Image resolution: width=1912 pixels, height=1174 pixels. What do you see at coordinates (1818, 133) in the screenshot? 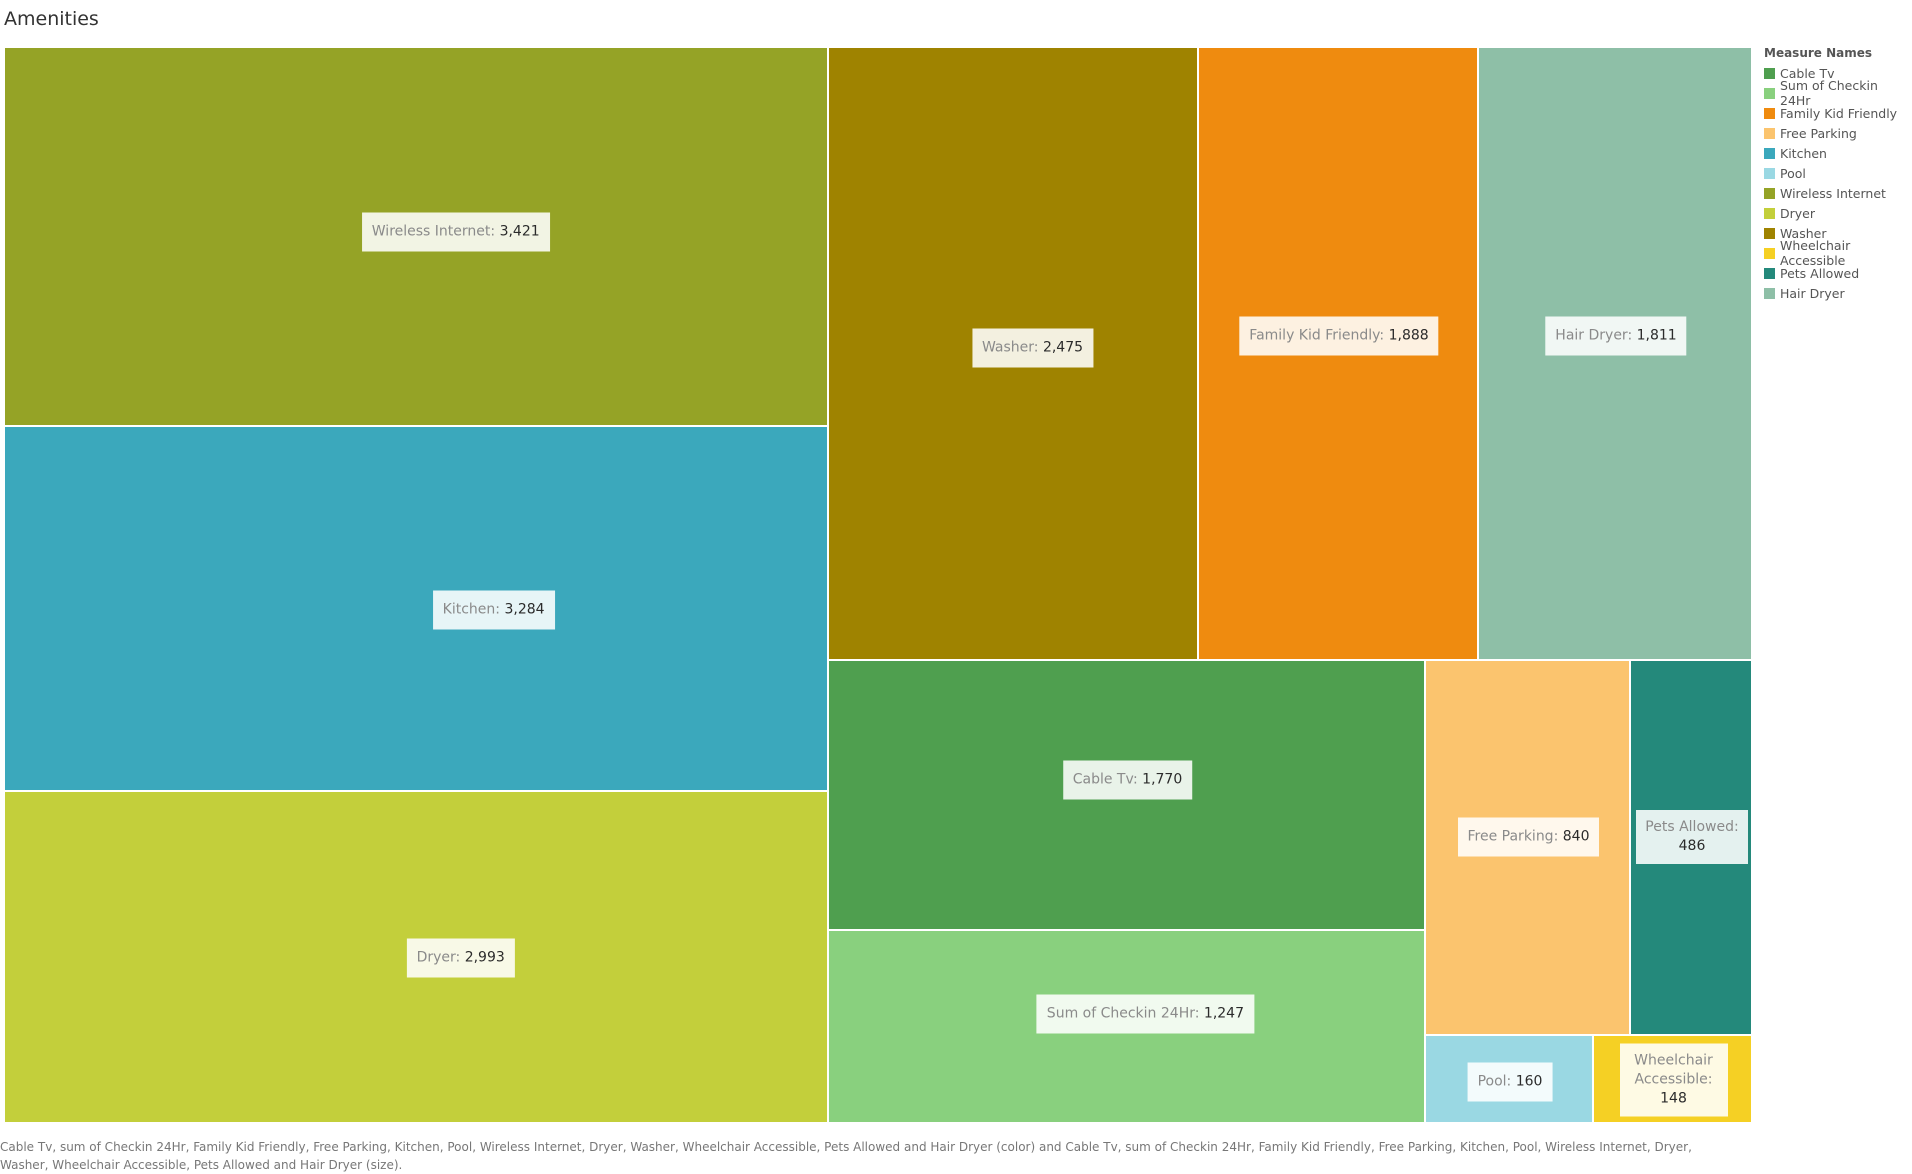
I see `legend-label: Free Parking` at bounding box center [1818, 133].